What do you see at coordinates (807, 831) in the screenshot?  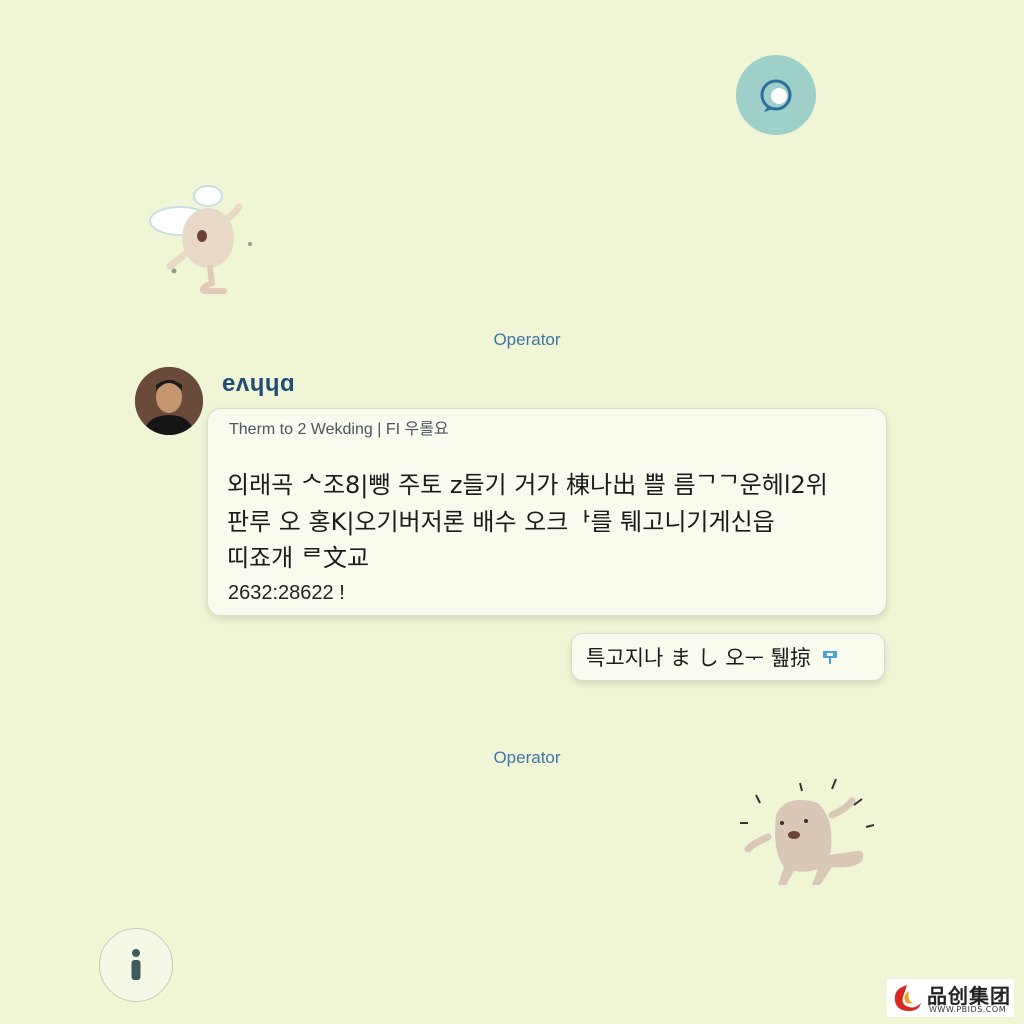 I see `mascot-illustration-bottom` at bounding box center [807, 831].